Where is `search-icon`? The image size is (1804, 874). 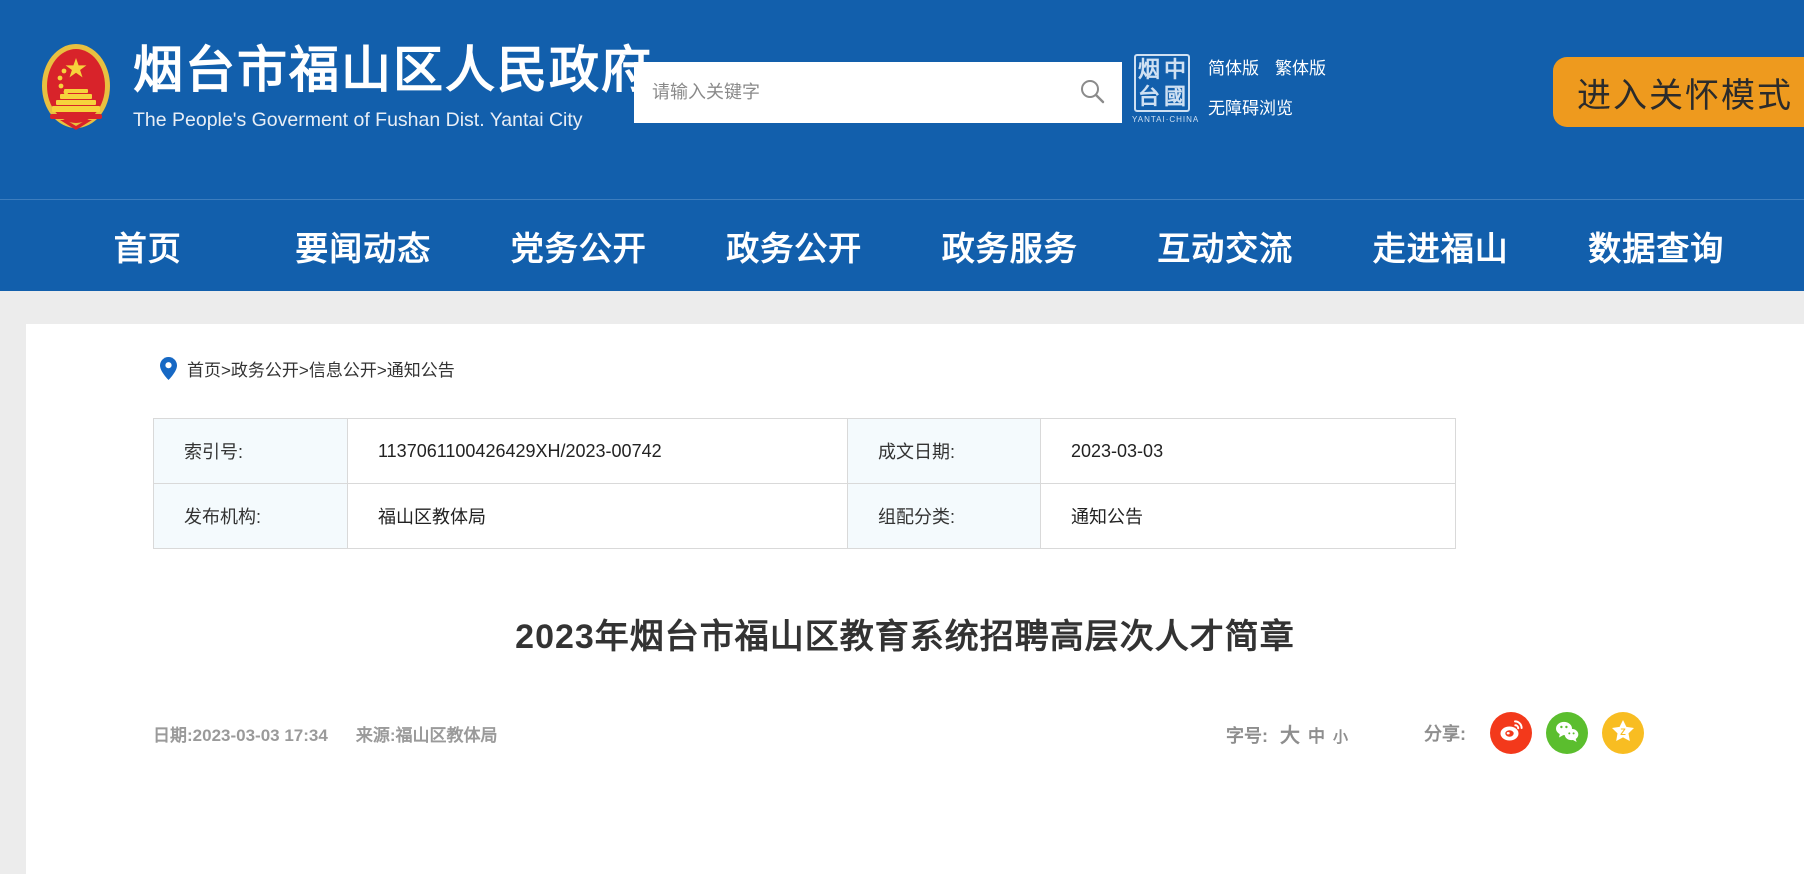
search-icon is located at coordinates (1092, 92).